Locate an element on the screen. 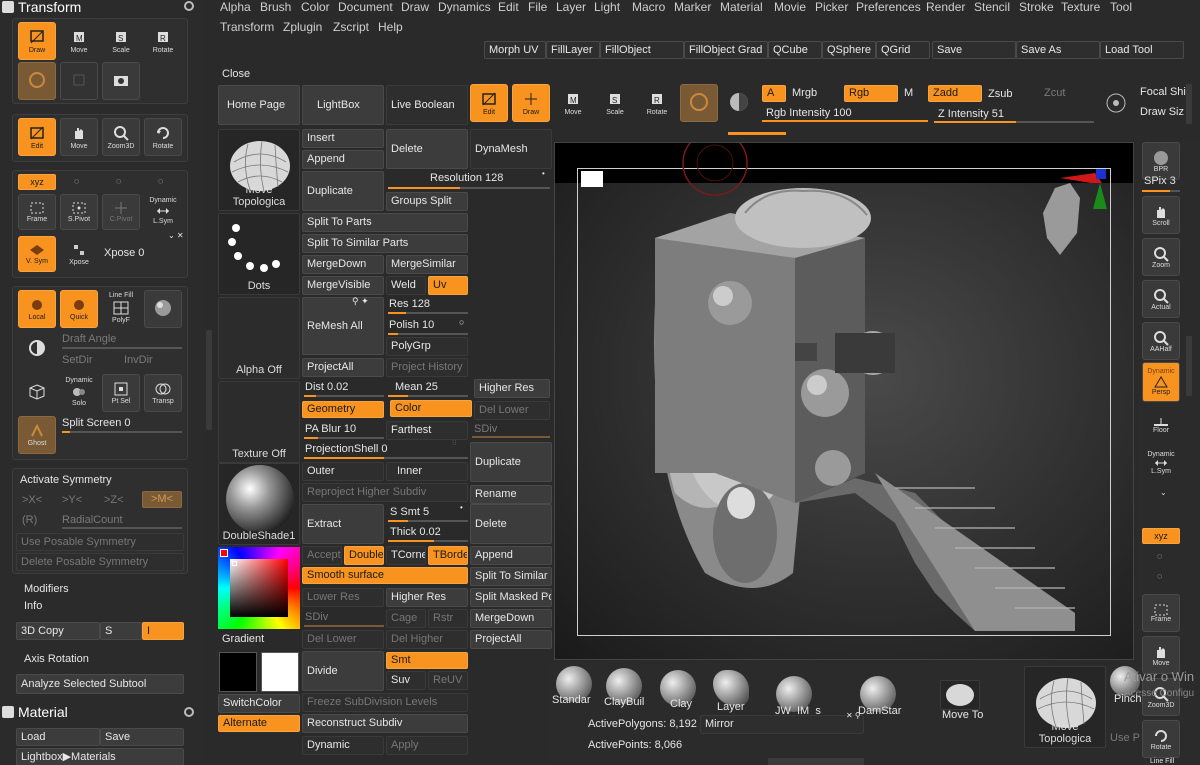 The image size is (1200, 765). tcorner-toggle: TCorner is located at coordinates (406, 555).